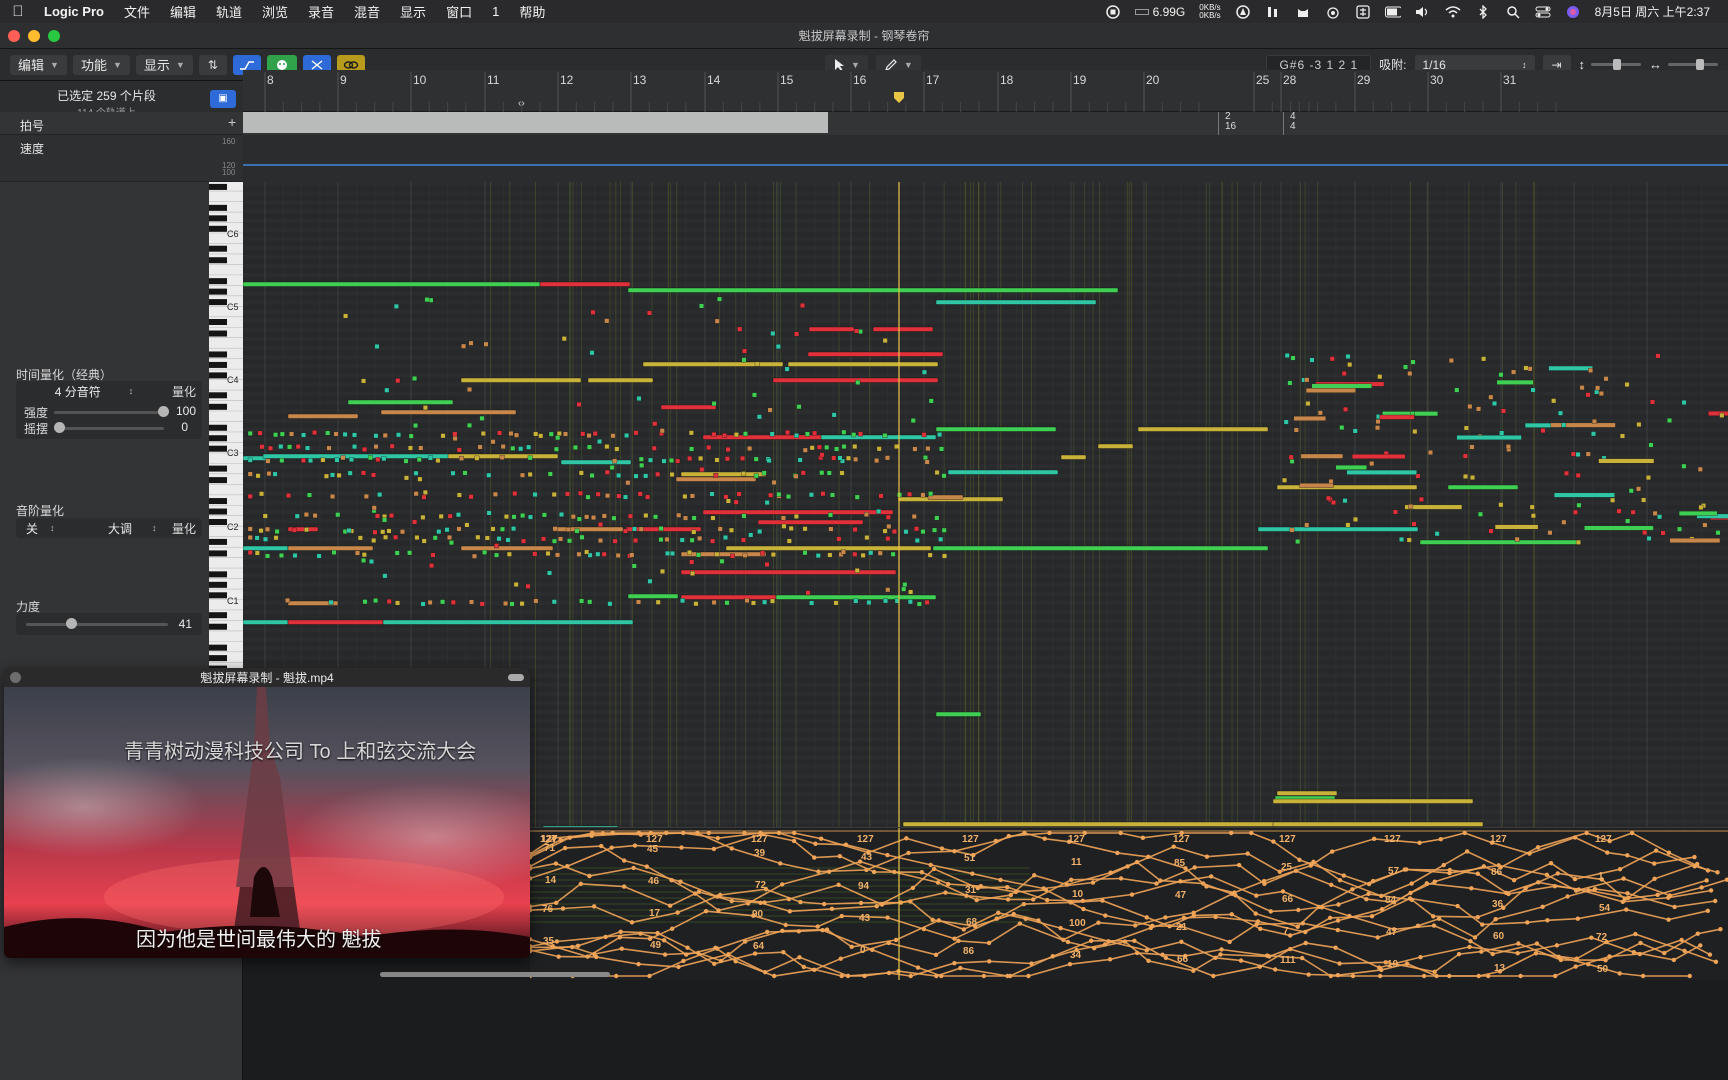  What do you see at coordinates (1113, 11) in the screenshot?
I see `record-stop-icon` at bounding box center [1113, 11].